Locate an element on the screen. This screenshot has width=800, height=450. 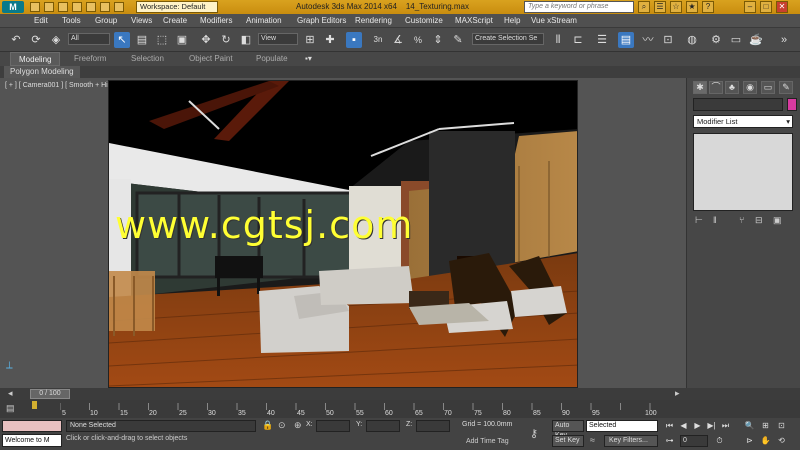
key-mode-dropdown: Selected is located at coordinates (622, 426).